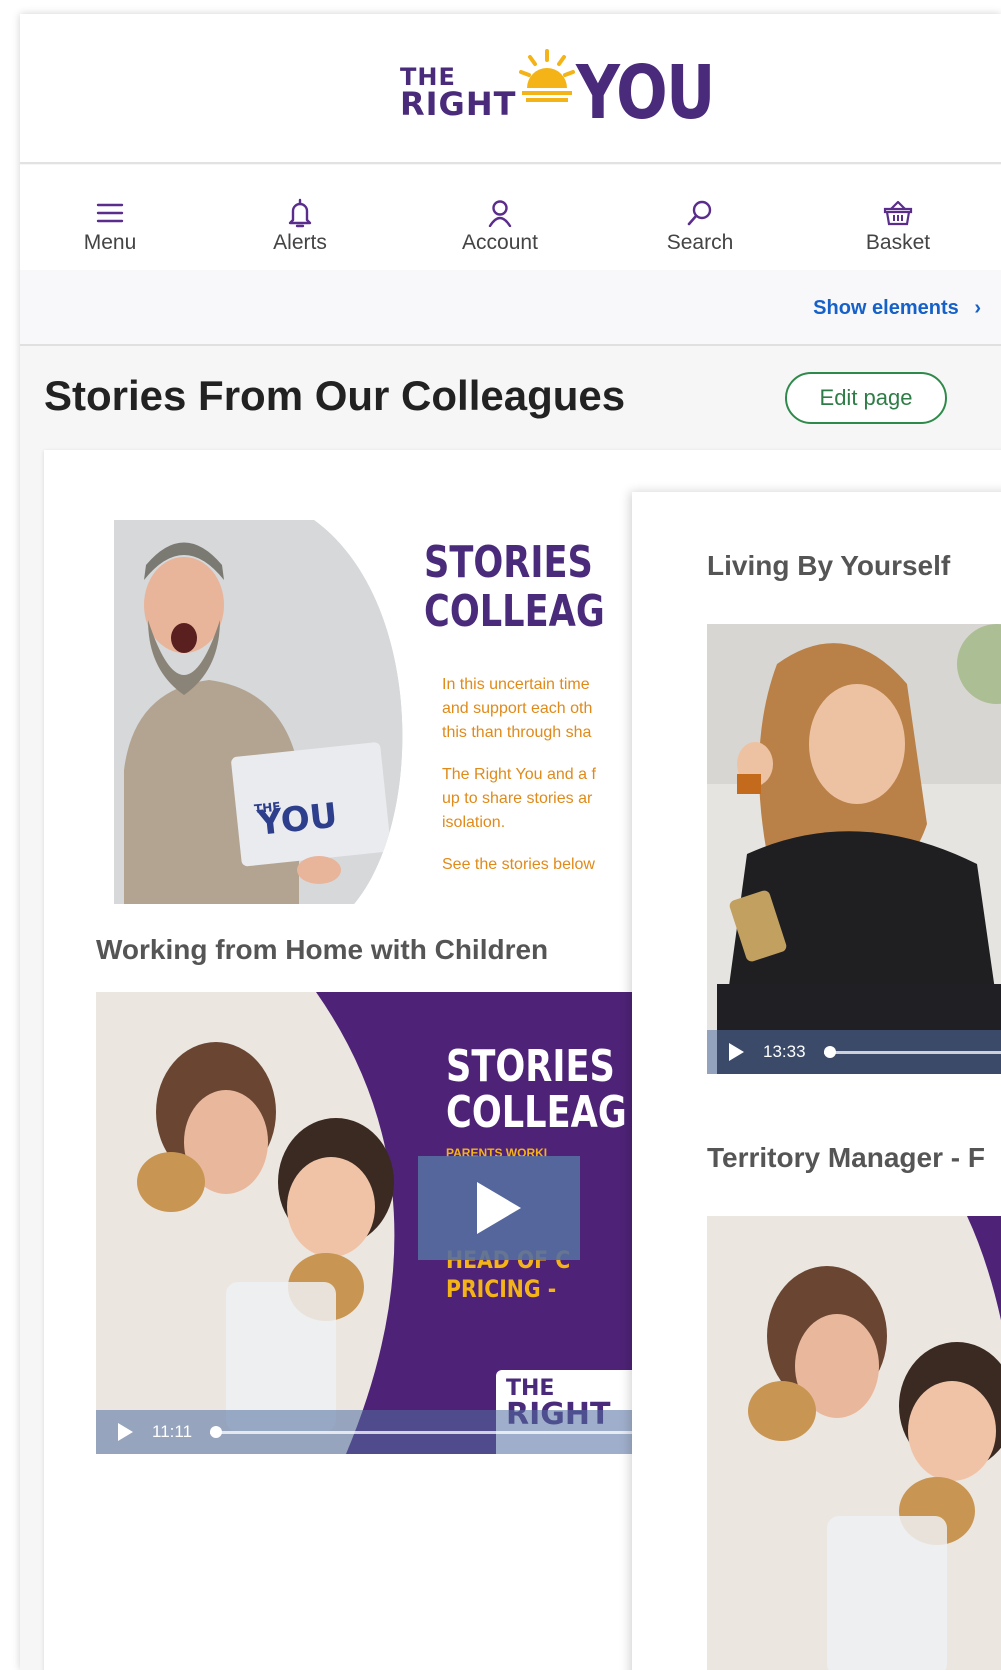 This screenshot has height=1670, width=1001. I want to click on user-icon, so click(500, 213).